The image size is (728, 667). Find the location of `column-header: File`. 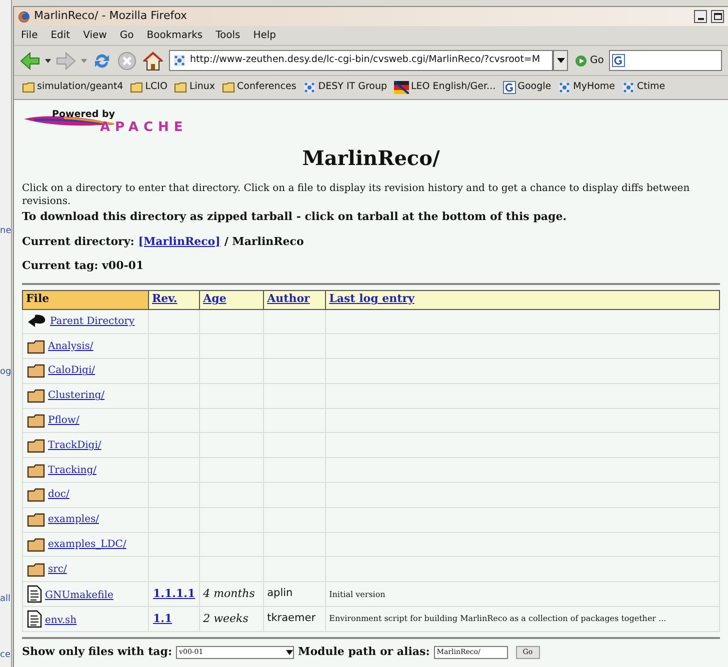

column-header: File is located at coordinates (85, 299).